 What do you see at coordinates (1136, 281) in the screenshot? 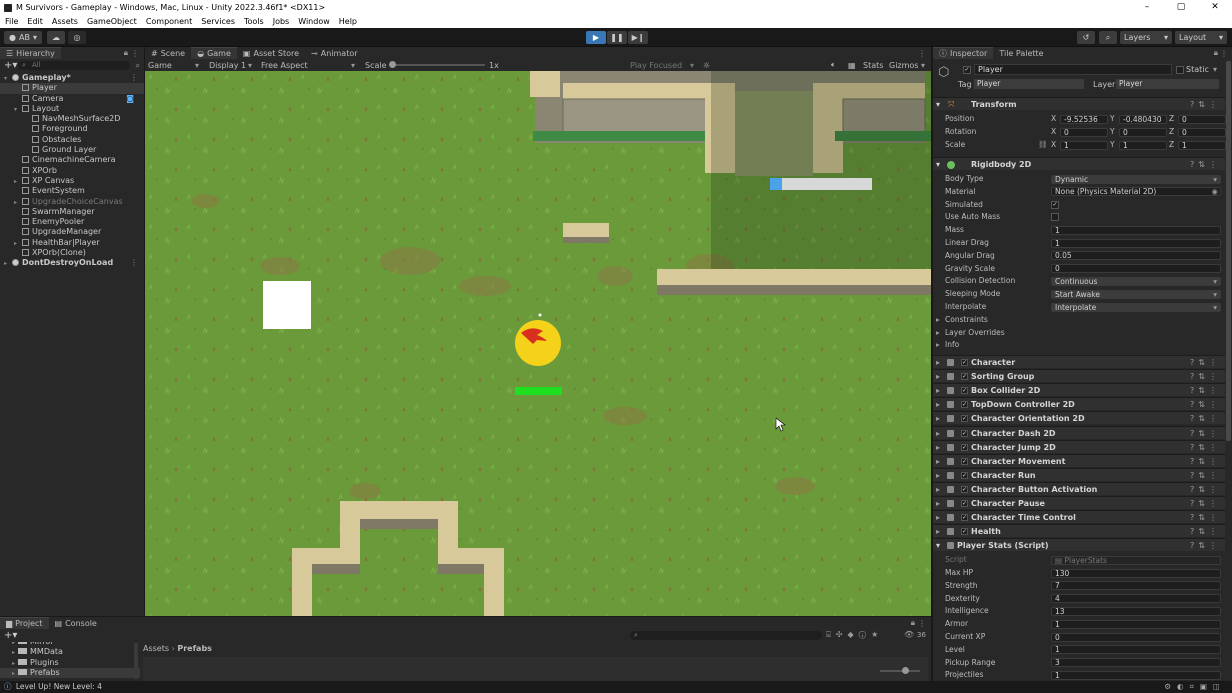
I see `dropdown: Continuous` at bounding box center [1136, 281].